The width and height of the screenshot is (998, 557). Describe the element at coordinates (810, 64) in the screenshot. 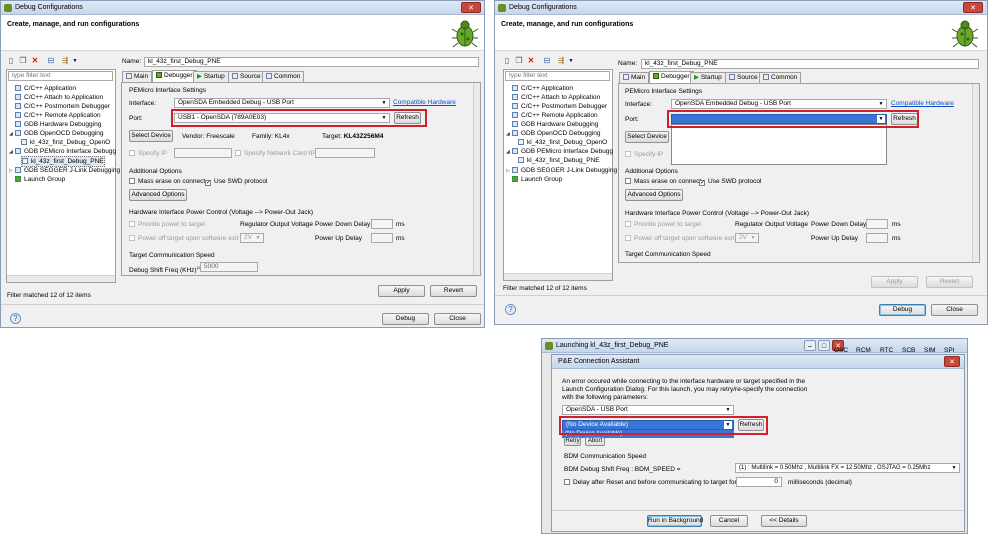

I see `right-name-field: kl_43z_first_Debug_PNE` at that location.